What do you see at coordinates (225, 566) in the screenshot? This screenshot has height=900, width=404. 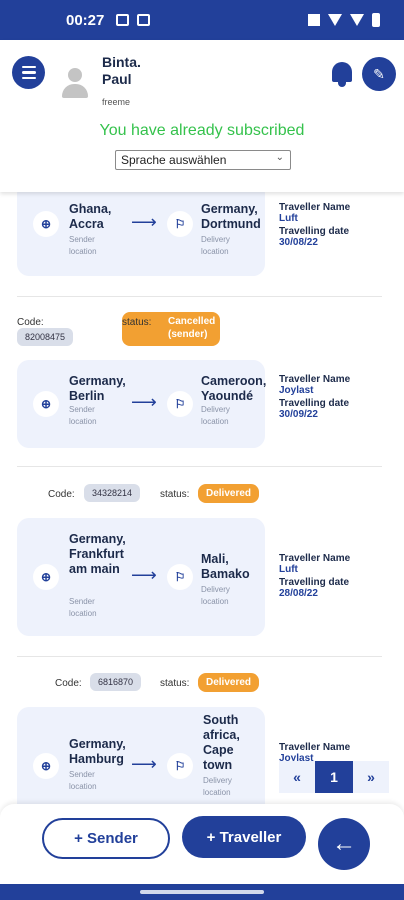 I see `delivery-location: Mali, Bamako` at bounding box center [225, 566].